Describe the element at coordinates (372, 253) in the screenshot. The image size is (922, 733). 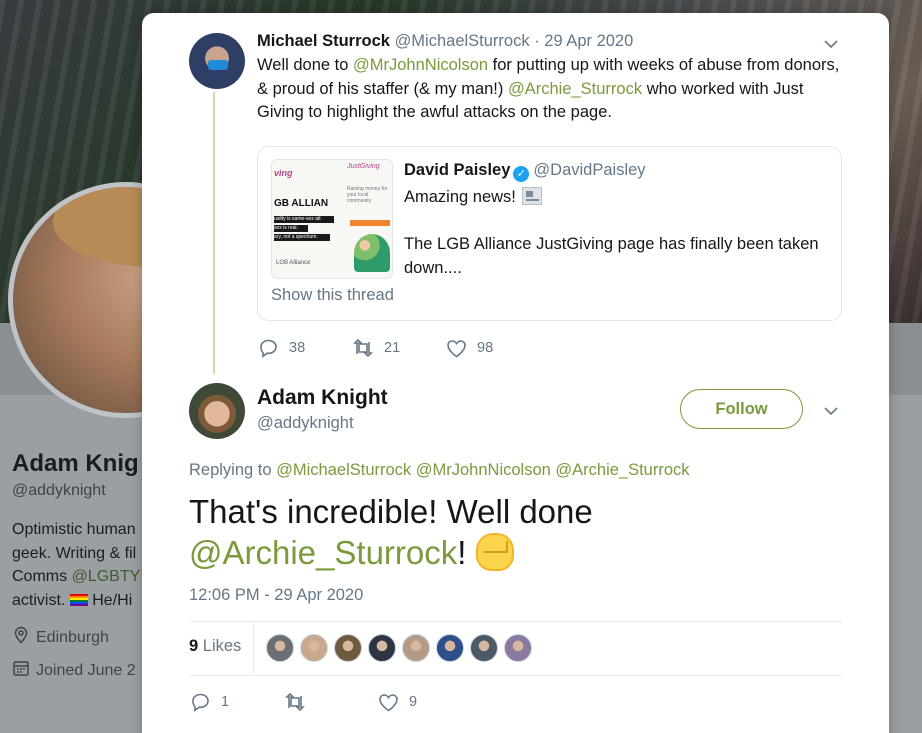
I see `image-illustration` at that location.